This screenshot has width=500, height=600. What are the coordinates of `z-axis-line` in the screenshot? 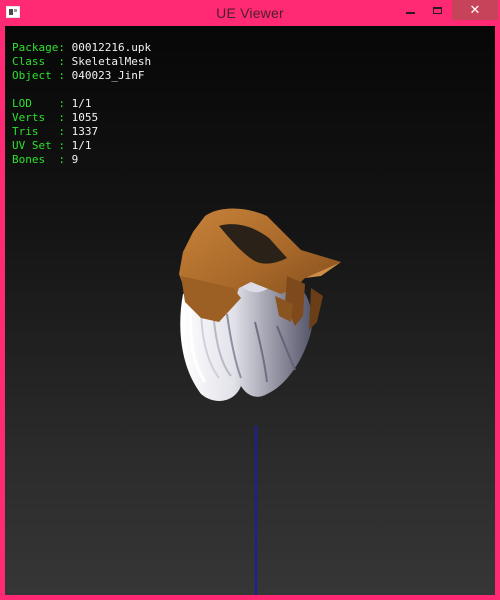 It's located at (256, 510).